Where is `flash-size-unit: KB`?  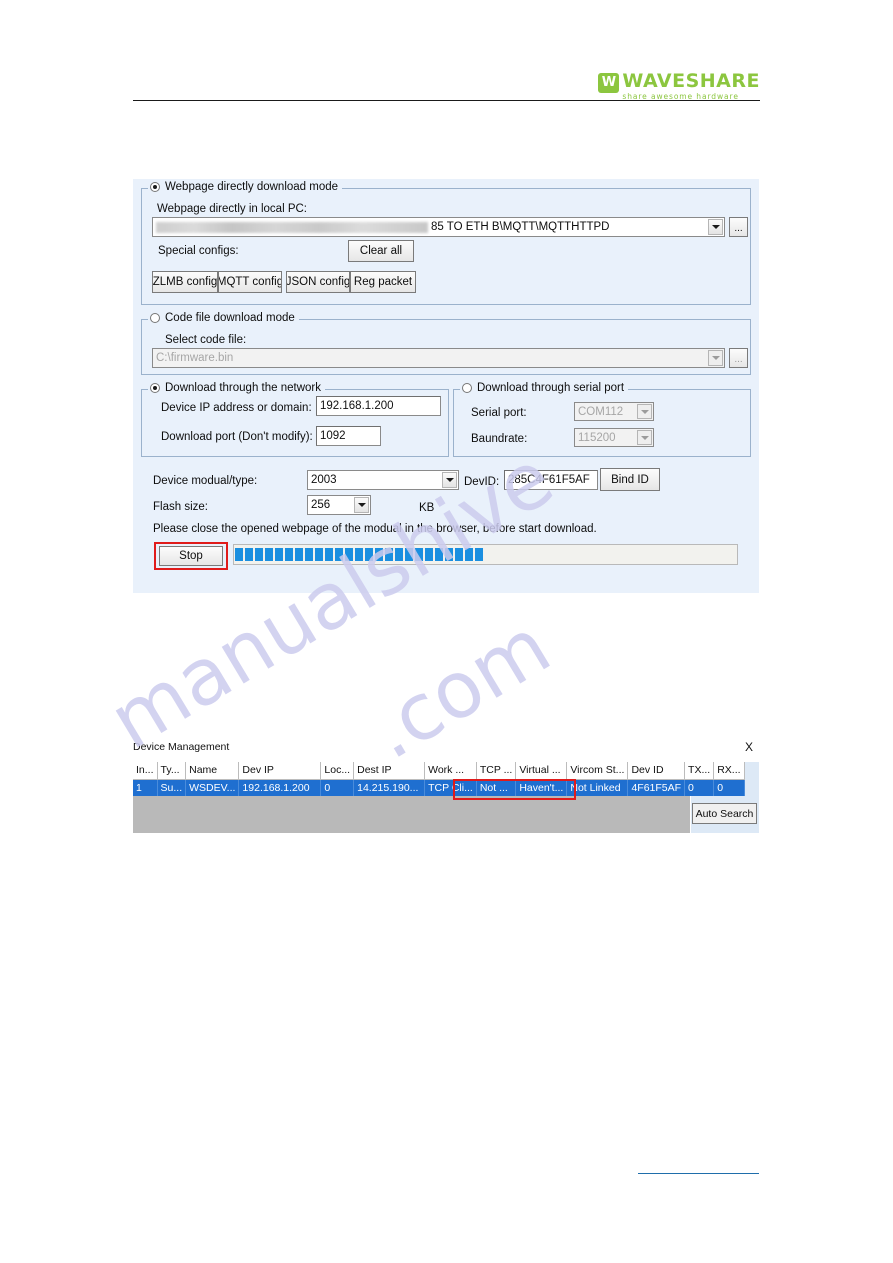
flash-size-unit: KB is located at coordinates (427, 508).